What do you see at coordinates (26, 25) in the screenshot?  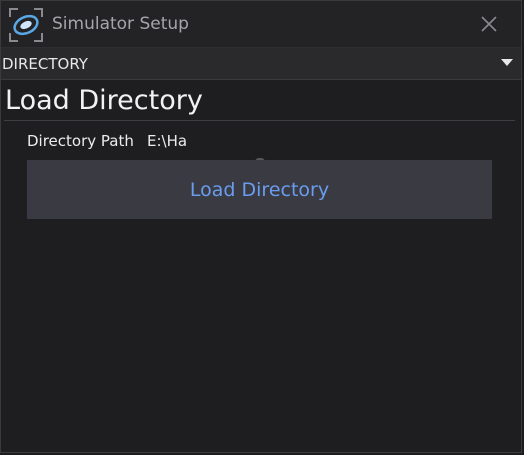 I see `simulator-logo-icon` at bounding box center [26, 25].